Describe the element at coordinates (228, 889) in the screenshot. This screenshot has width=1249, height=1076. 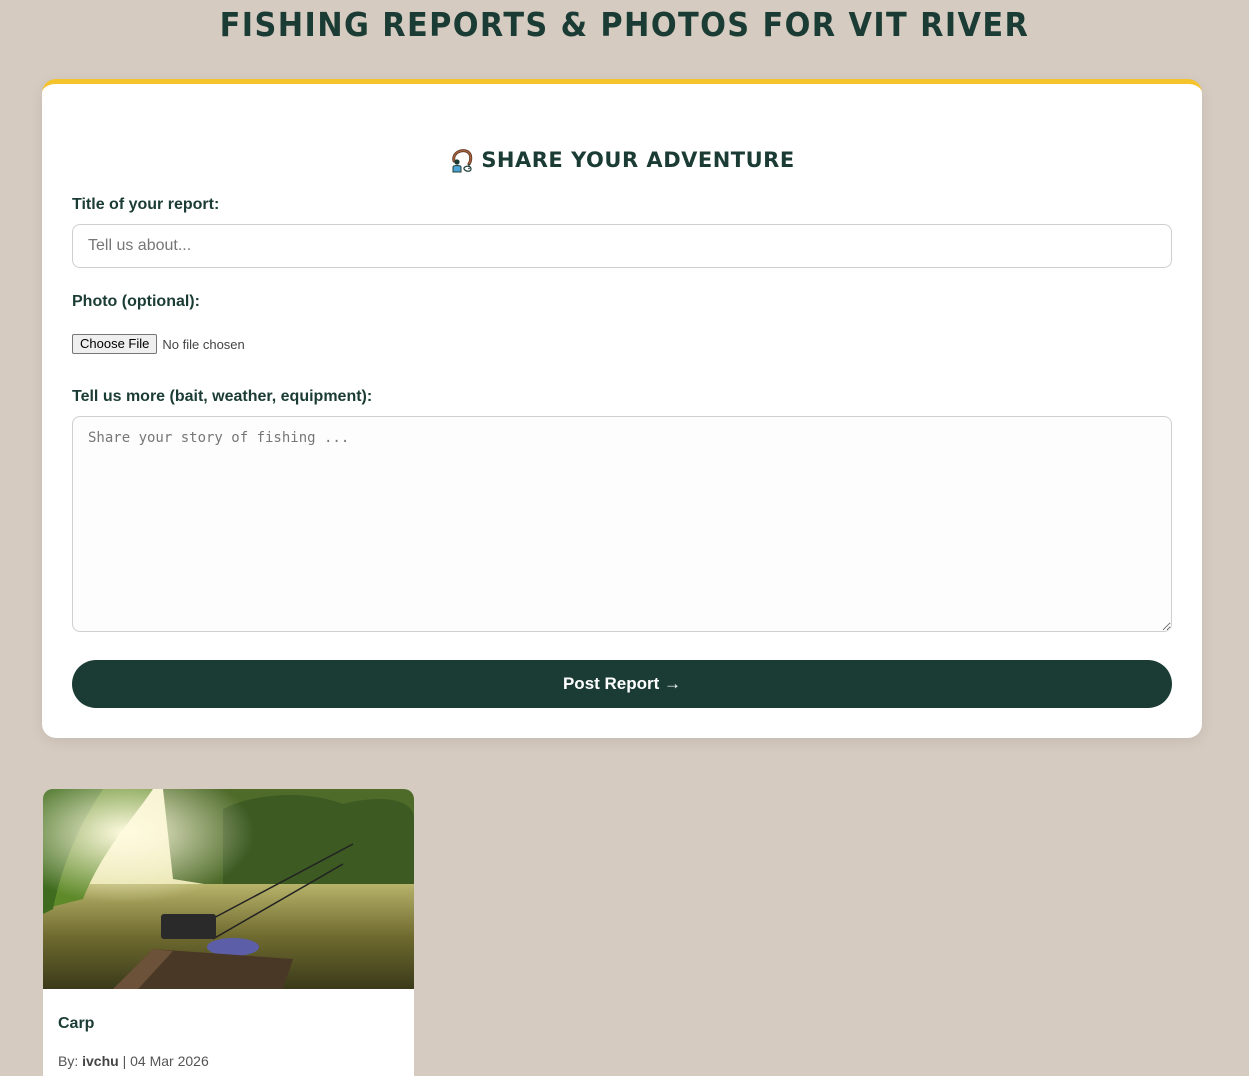
I see `river-fishing-photo` at that location.